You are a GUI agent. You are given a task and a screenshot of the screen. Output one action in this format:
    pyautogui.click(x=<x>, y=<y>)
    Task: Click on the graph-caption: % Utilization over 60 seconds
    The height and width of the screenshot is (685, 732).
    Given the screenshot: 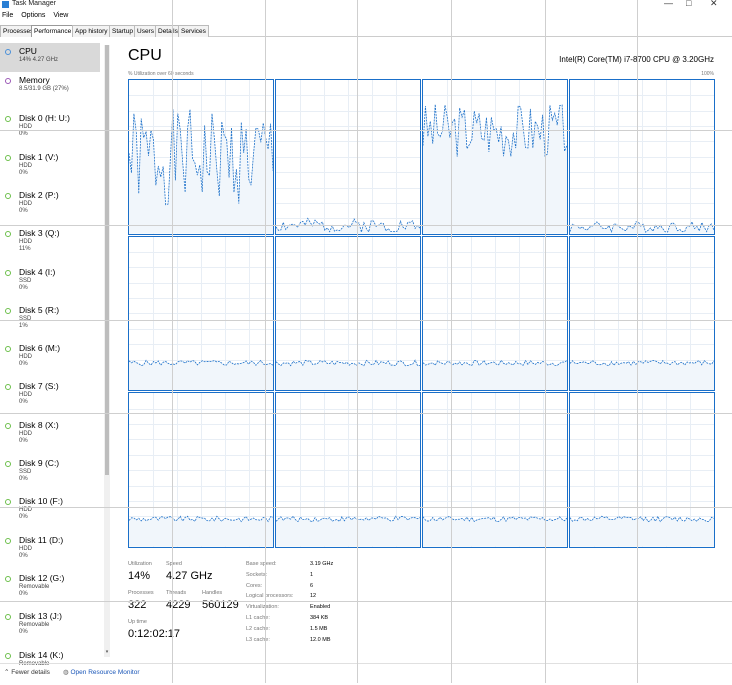 What is the action you would take?
    pyautogui.click(x=161, y=74)
    